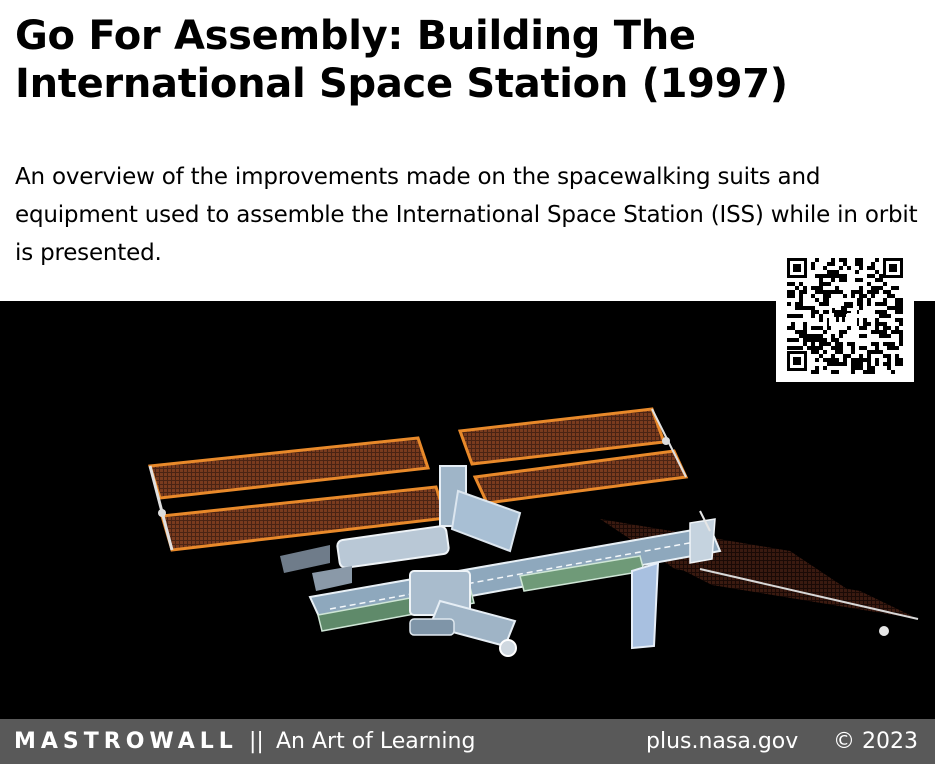 This screenshot has width=935, height=764. I want to click on copyright: © 2023, so click(875, 741).